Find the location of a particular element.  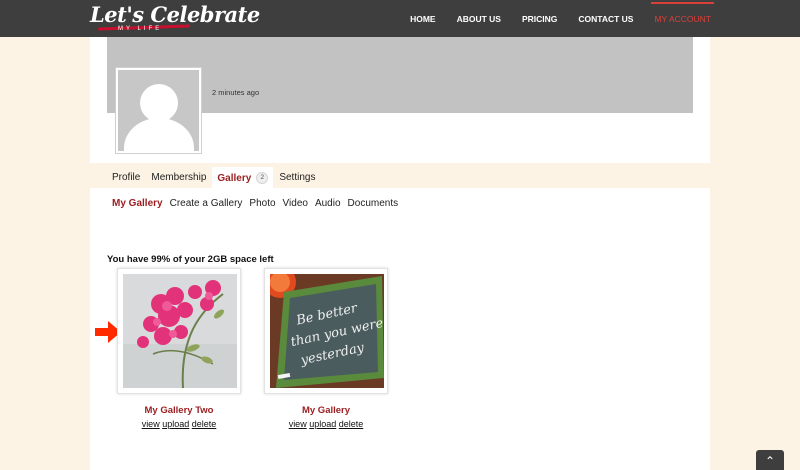

logo-subtext: MY LIFE is located at coordinates (140, 29).